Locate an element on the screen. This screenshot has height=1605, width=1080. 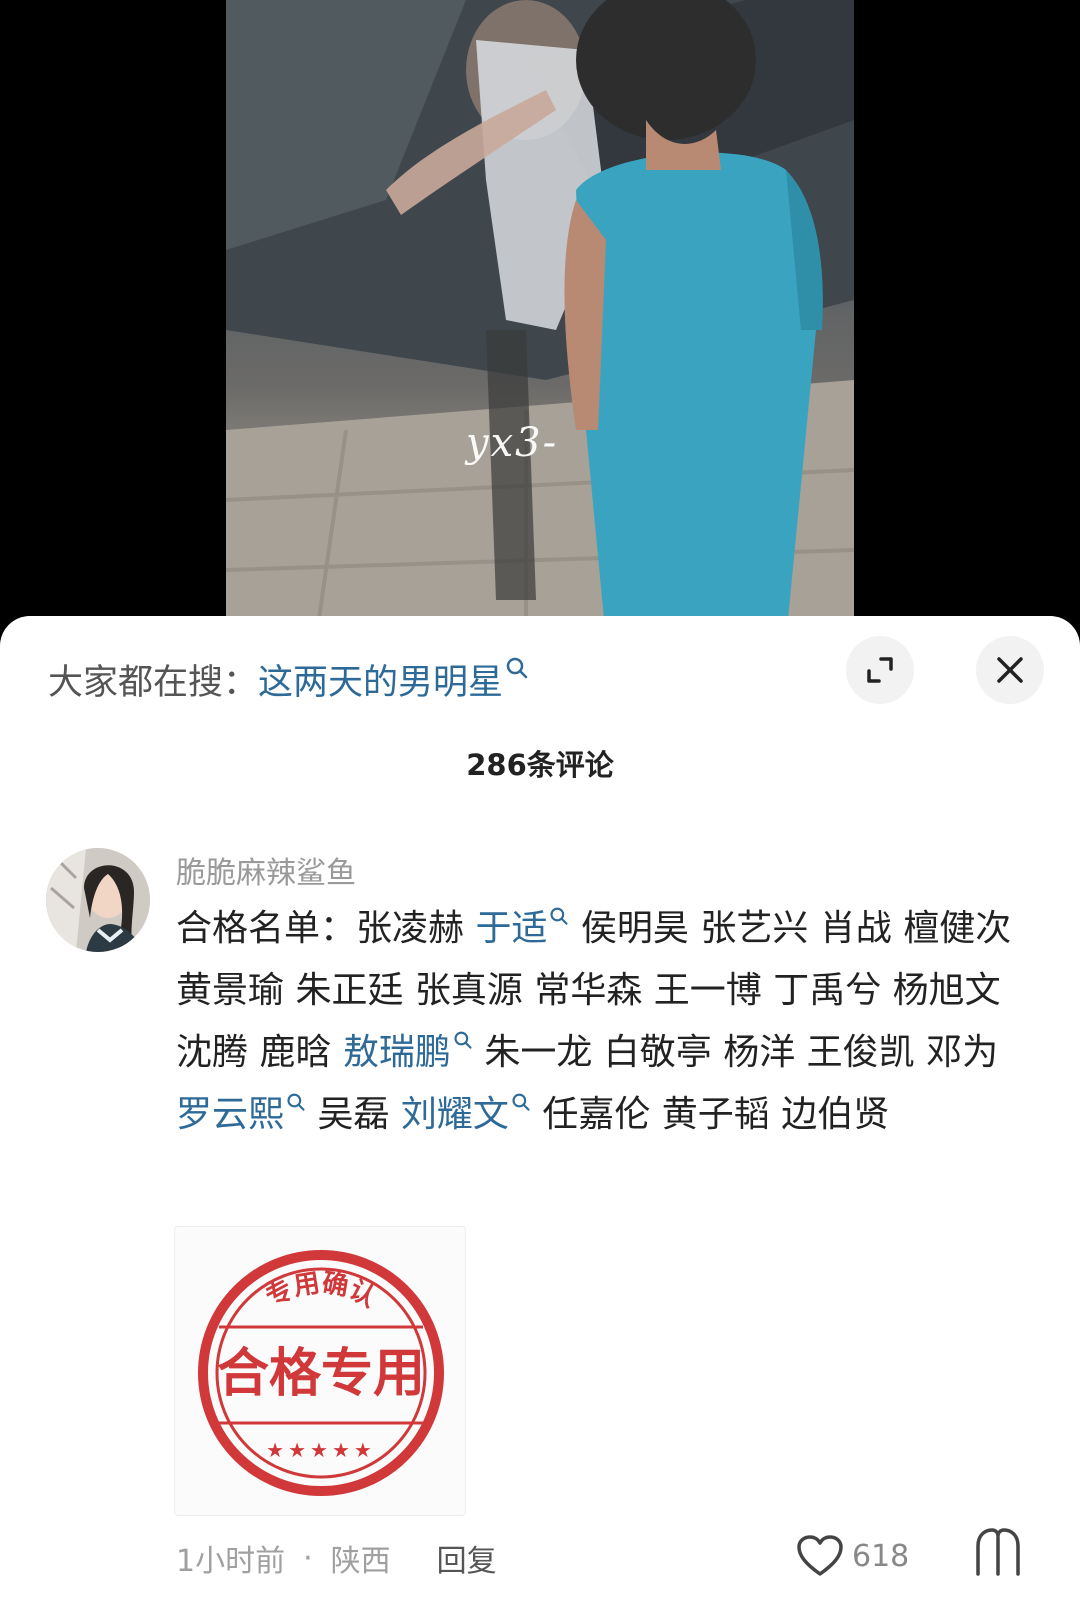
keyword-label: 刘耀文 is located at coordinates (454, 1114).